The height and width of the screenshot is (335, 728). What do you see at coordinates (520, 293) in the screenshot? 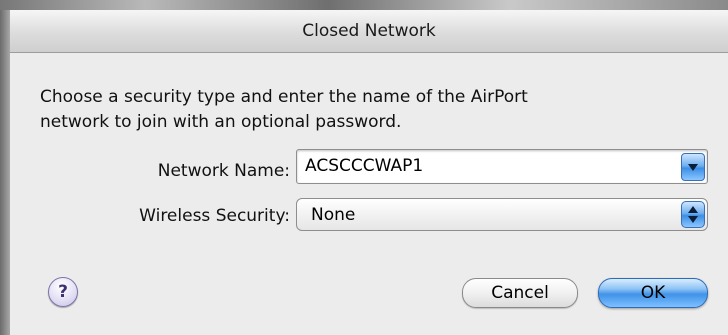
I see `cancel-button: Cancel` at bounding box center [520, 293].